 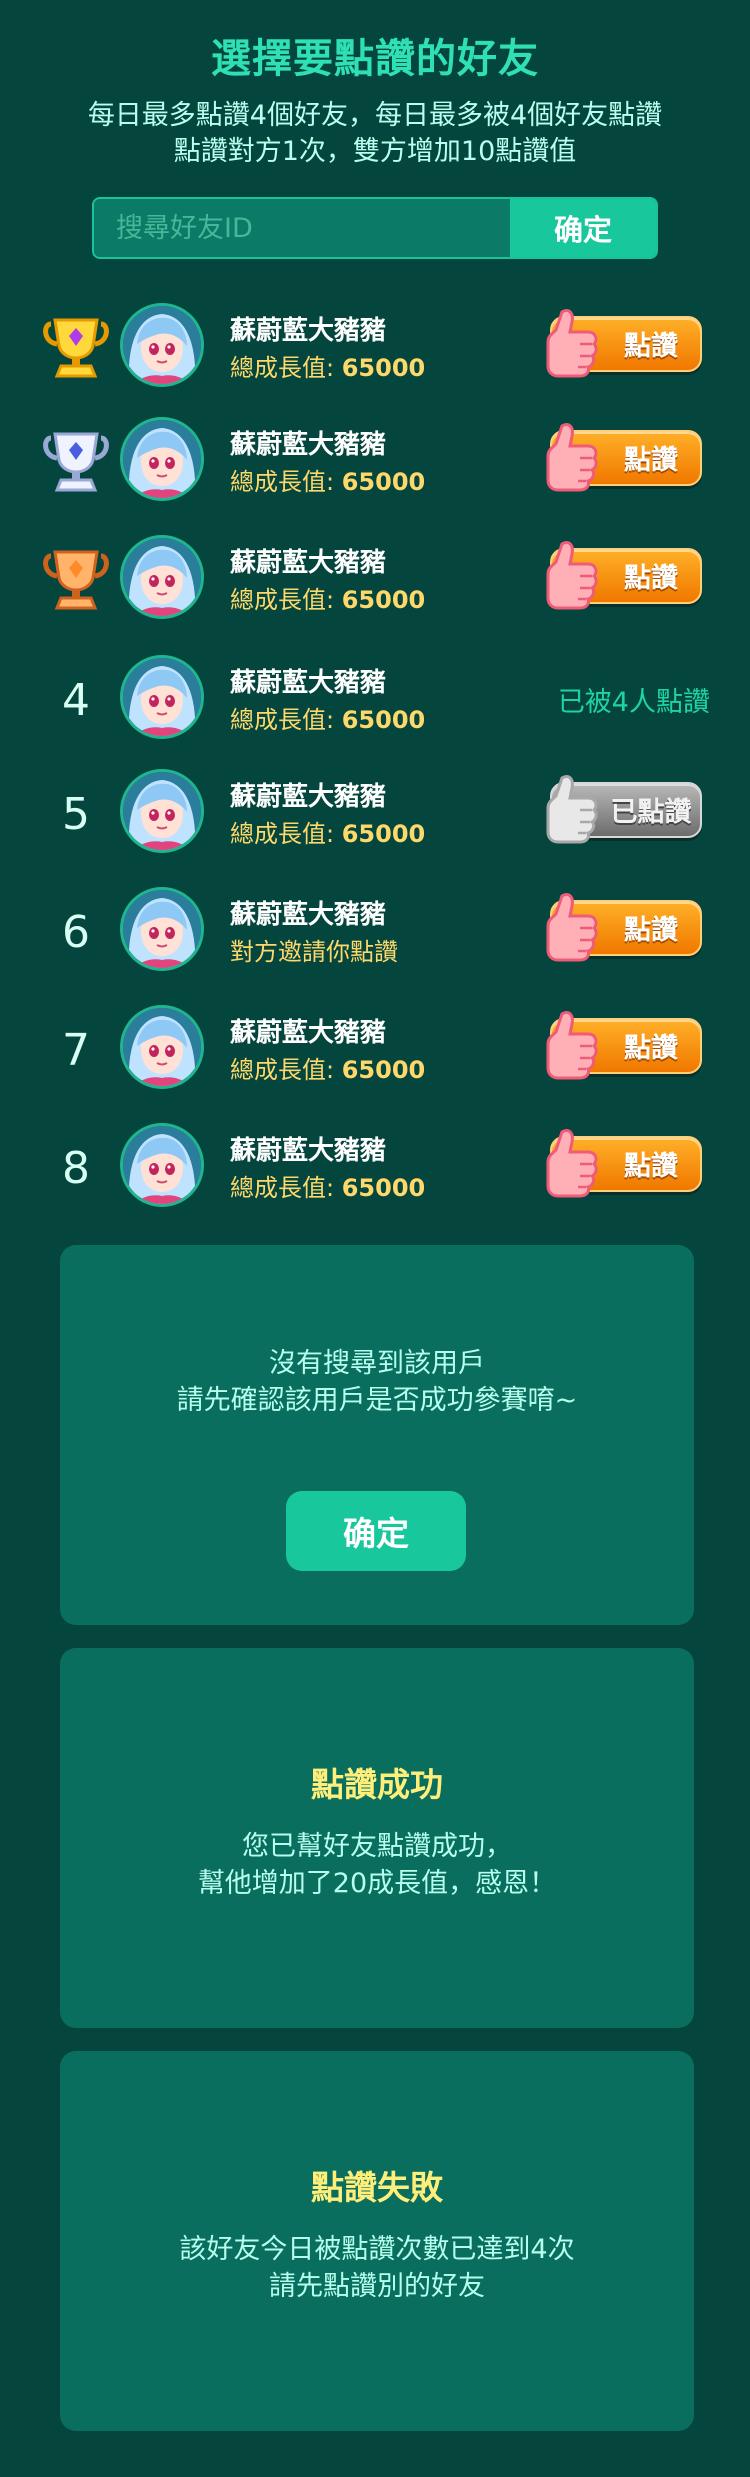 I want to click on success-line-2: 幫他增加了20成長值，感恩！, so click(x=377, y=1883).